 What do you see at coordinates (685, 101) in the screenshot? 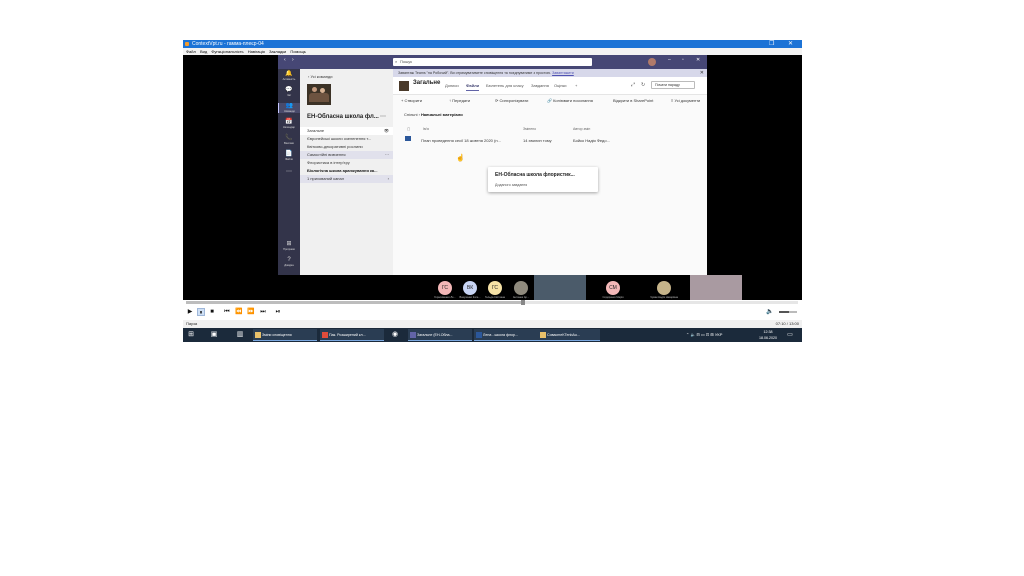
I see `all-documents-button: ≡ Усі документи` at bounding box center [685, 101].